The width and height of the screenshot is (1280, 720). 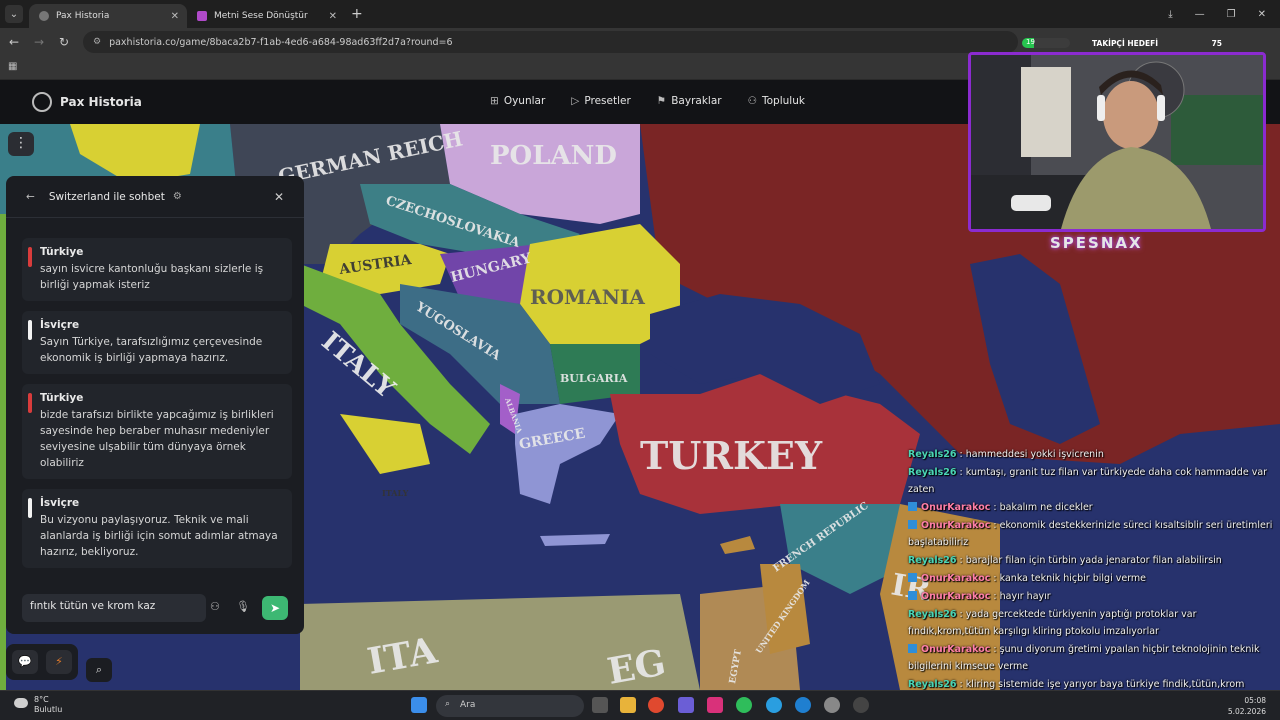 What do you see at coordinates (600, 705) in the screenshot?
I see `task-view-icon` at bounding box center [600, 705].